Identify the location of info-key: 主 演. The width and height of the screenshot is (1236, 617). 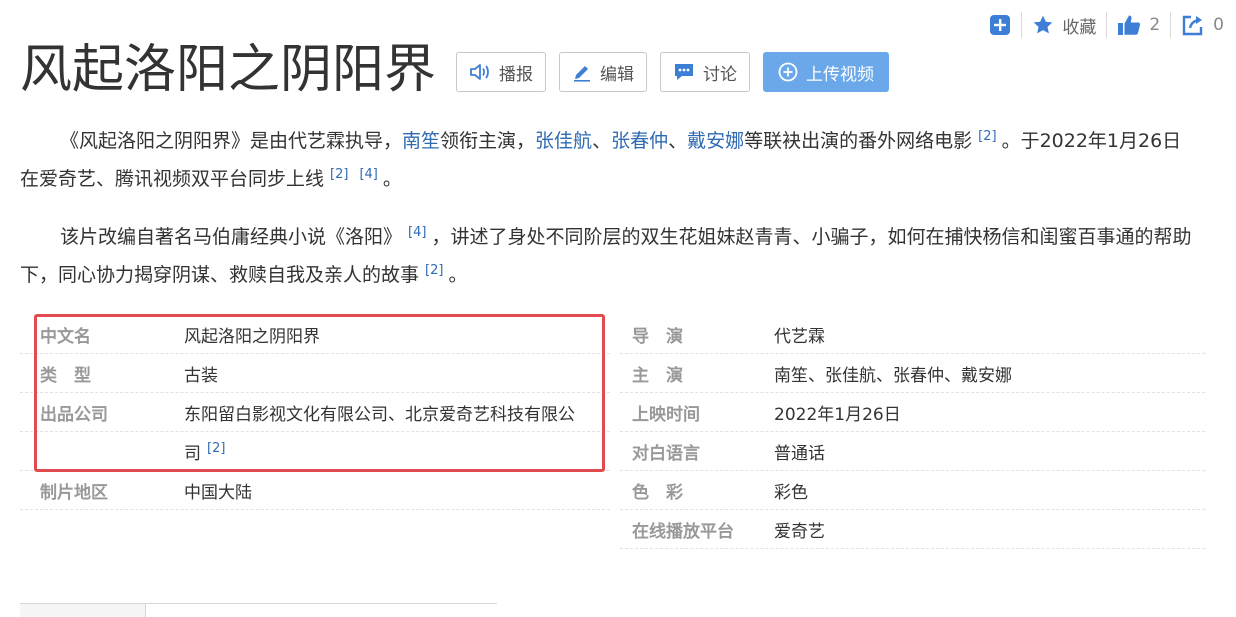
(657, 375).